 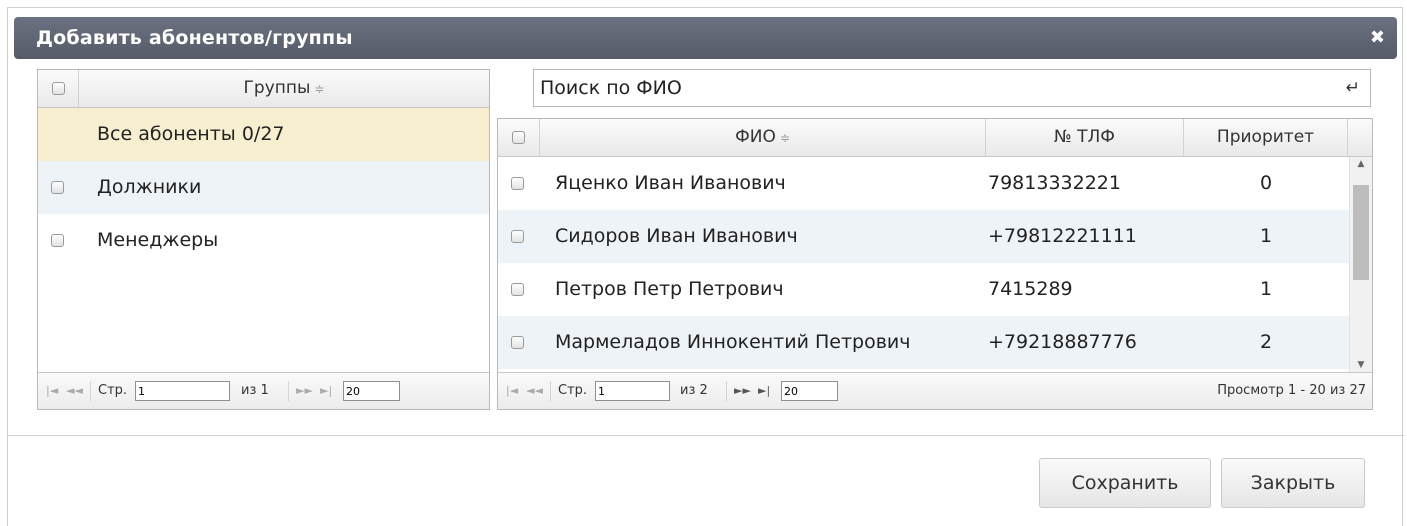 I want to click on group-name: Менеджеры, so click(x=158, y=240).